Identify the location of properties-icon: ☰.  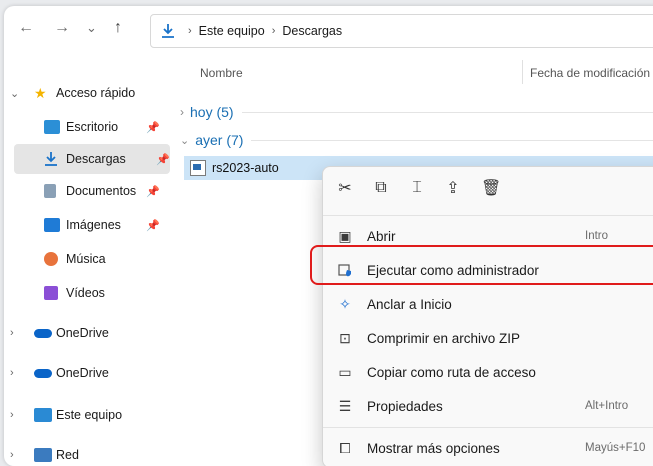
(345, 405).